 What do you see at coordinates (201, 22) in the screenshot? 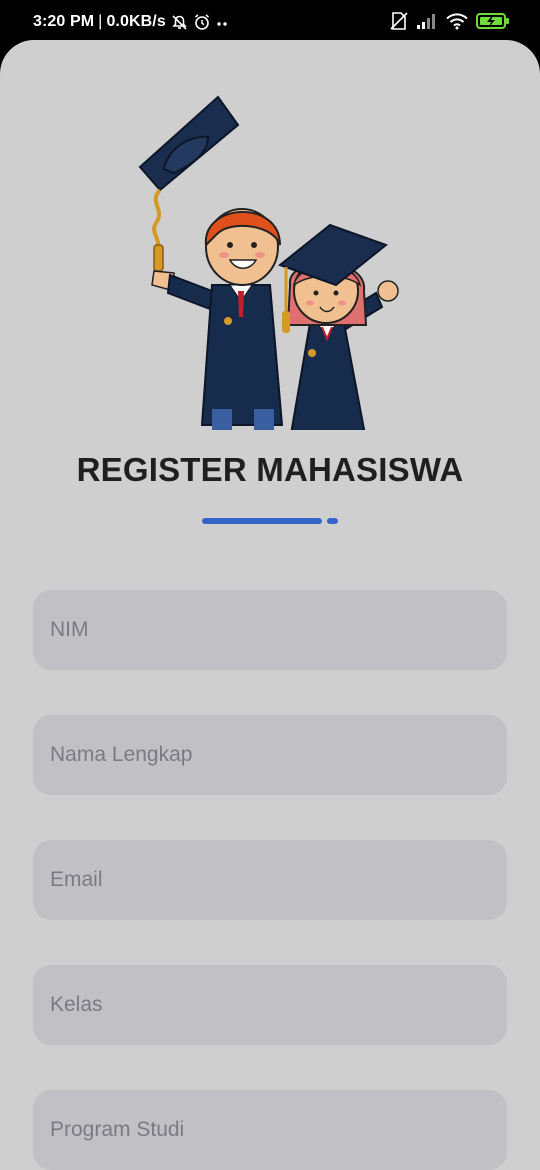
I see `alarm-icon` at bounding box center [201, 22].